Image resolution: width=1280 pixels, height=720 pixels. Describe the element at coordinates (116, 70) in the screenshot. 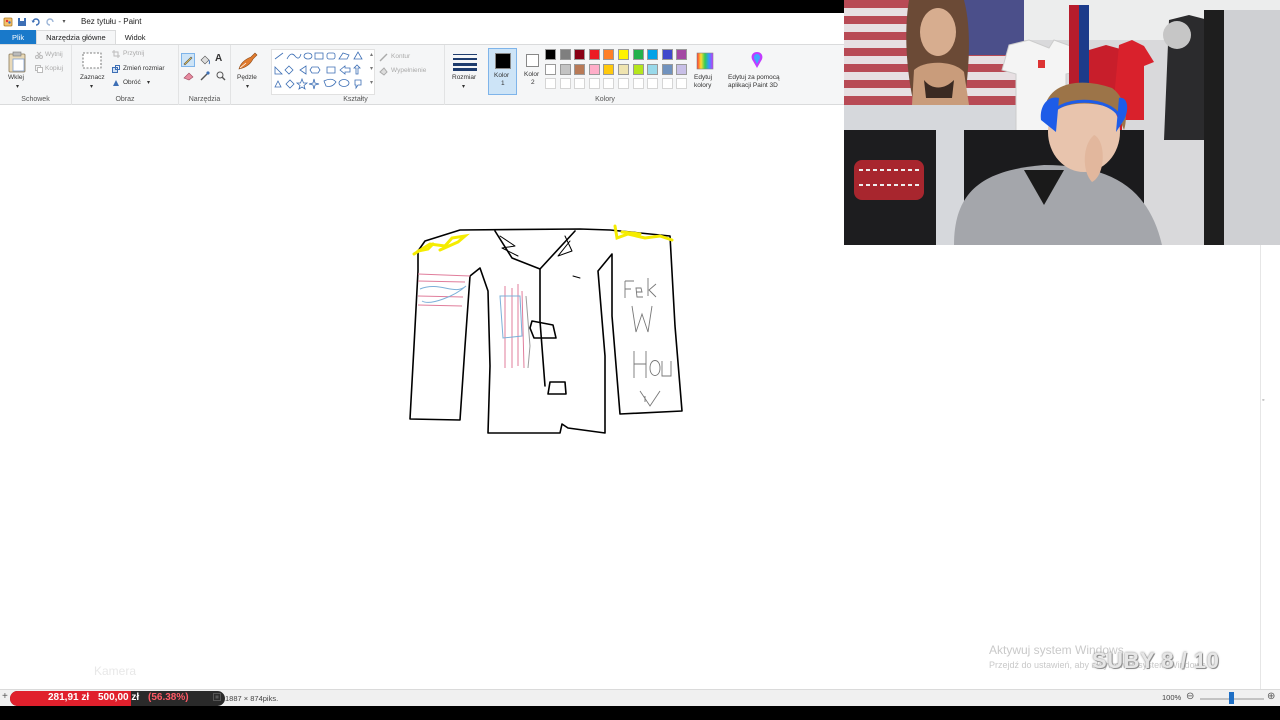

I see `resize-icon` at that location.